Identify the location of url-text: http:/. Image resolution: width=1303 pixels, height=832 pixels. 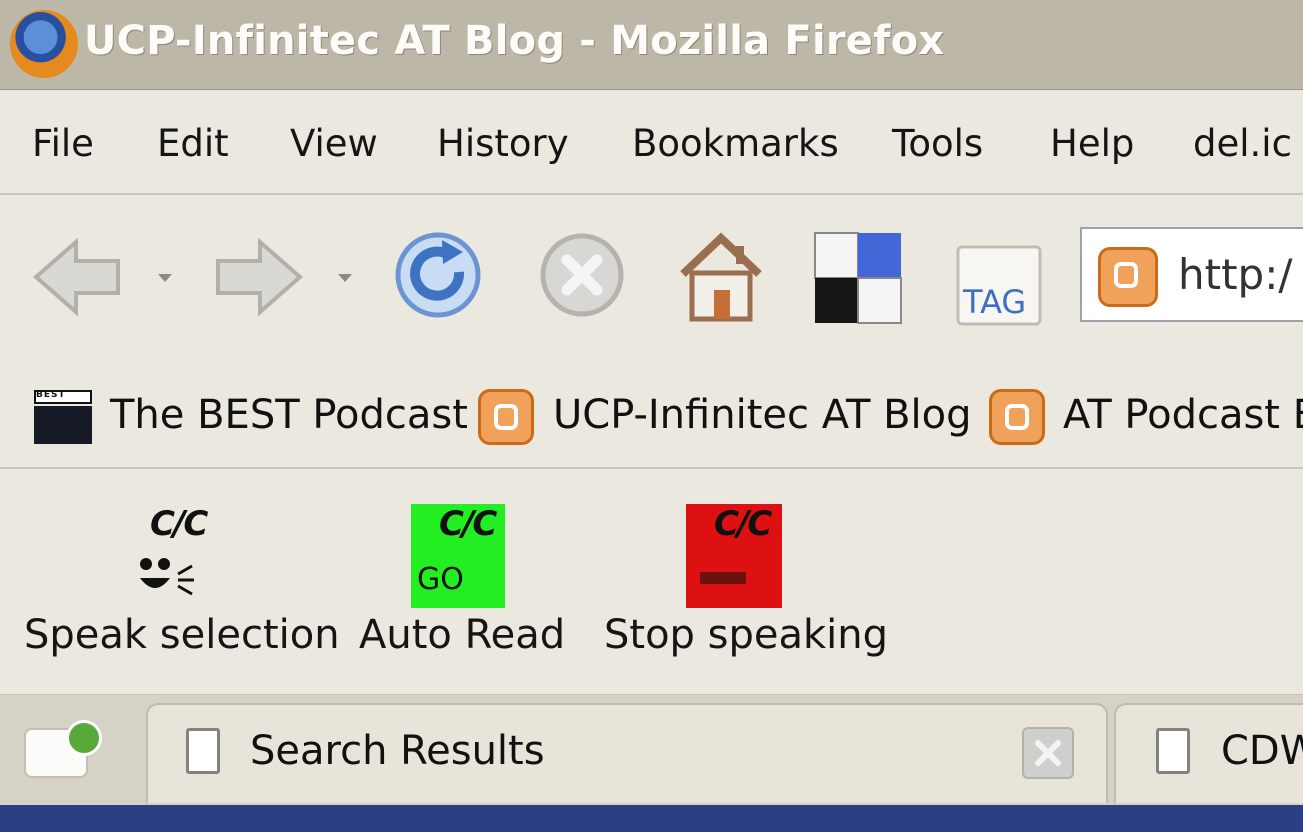
(1235, 274).